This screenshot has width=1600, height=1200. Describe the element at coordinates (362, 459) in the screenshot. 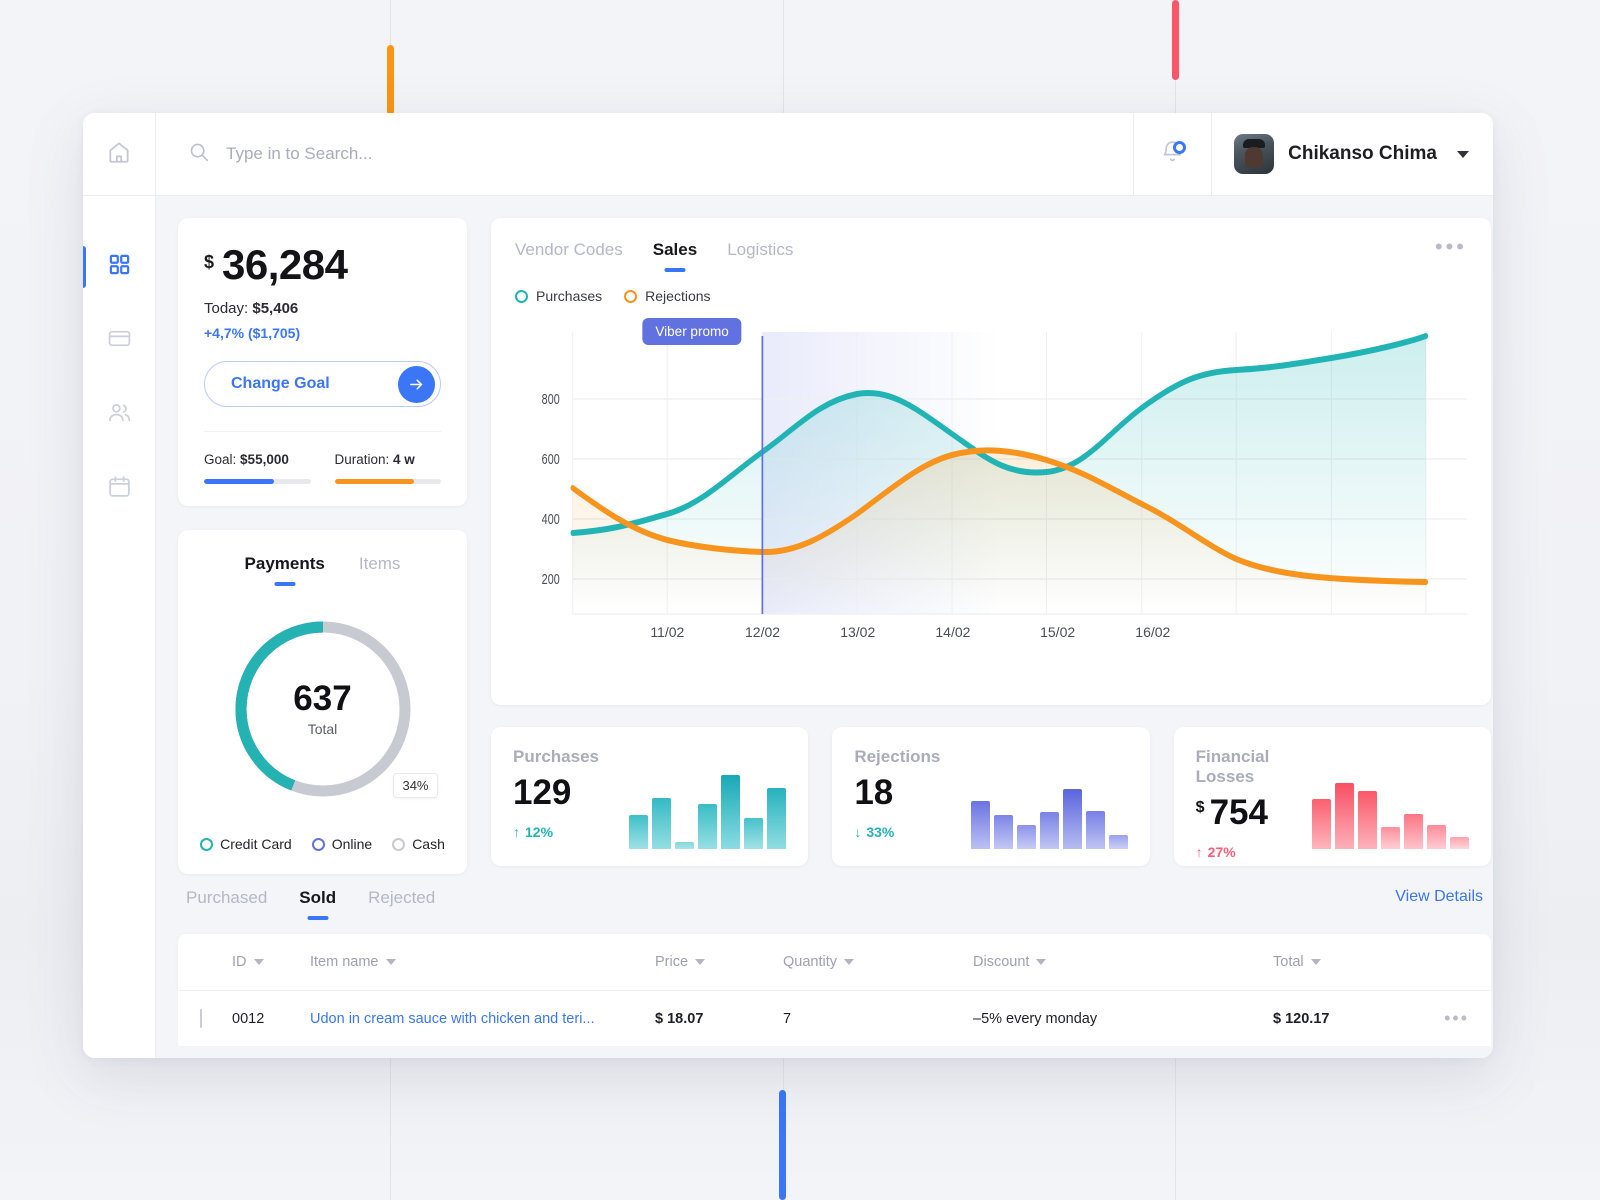

I see `duration-label: Duration:` at that location.